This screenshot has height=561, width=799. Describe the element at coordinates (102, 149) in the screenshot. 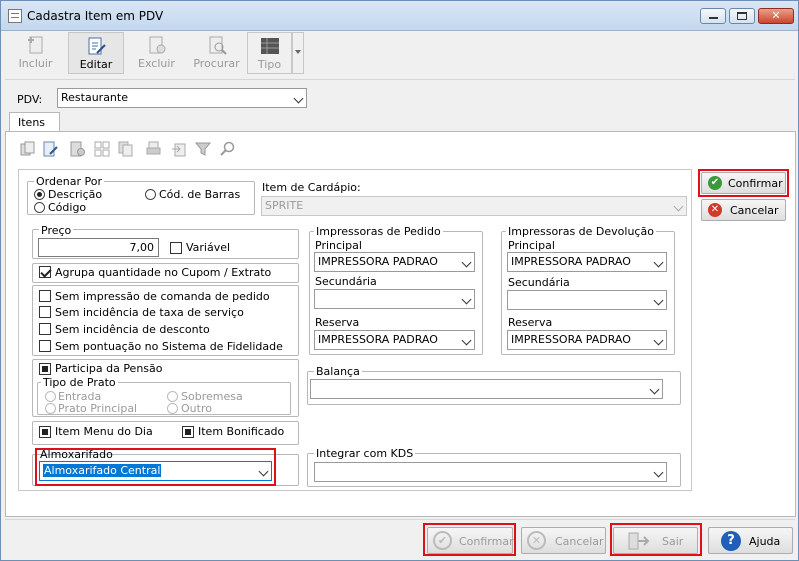

I see `grid-icon` at that location.